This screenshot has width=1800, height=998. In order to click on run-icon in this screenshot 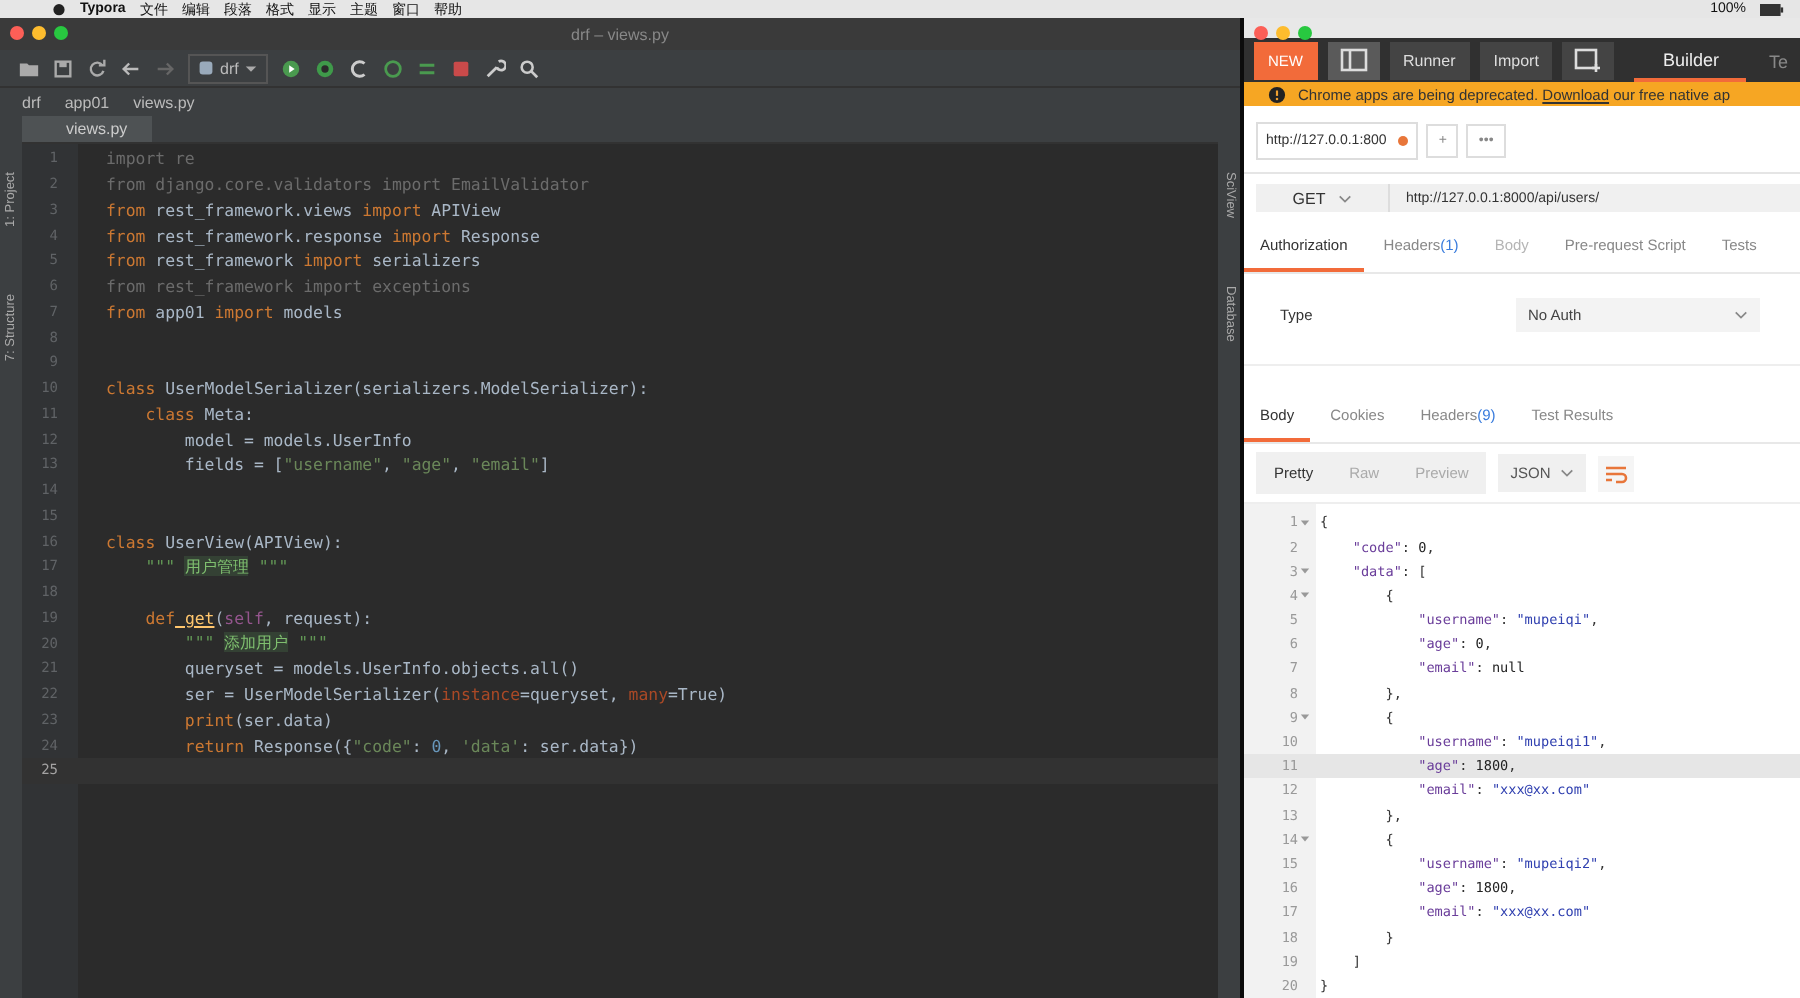, I will do `click(291, 68)`.